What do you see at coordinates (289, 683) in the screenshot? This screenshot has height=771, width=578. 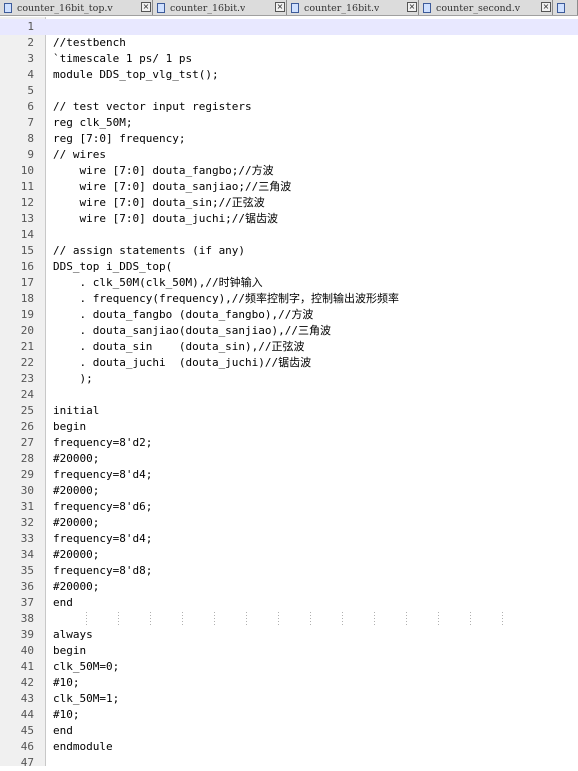 I see `code-line: 42 #10;` at bounding box center [289, 683].